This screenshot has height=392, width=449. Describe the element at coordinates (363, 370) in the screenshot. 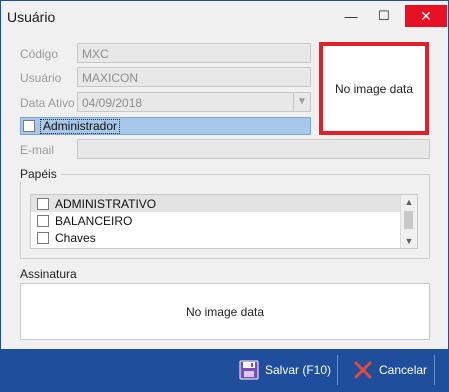

I see `close-icon` at that location.